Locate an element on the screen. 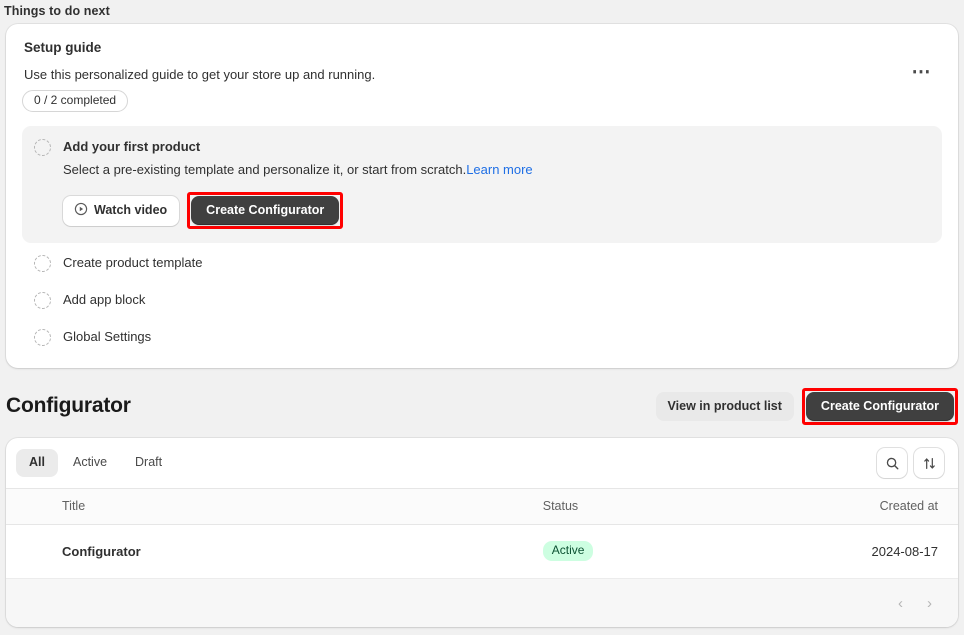 The width and height of the screenshot is (964, 635). setup-progress-badge: 0 / 2 completed is located at coordinates (75, 101).